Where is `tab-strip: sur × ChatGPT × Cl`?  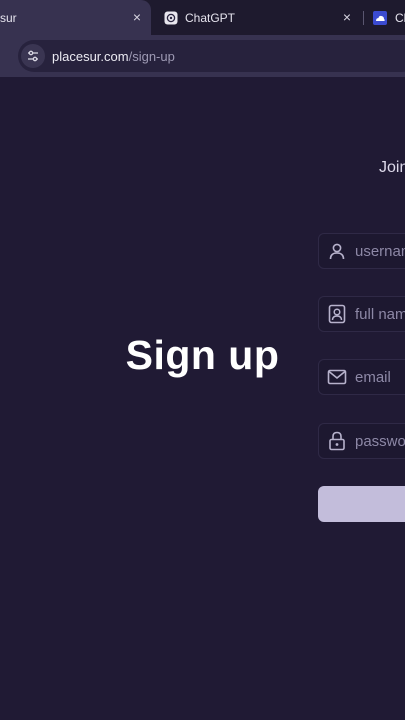
tab-strip: sur × ChatGPT × Cl is located at coordinates (202, 17).